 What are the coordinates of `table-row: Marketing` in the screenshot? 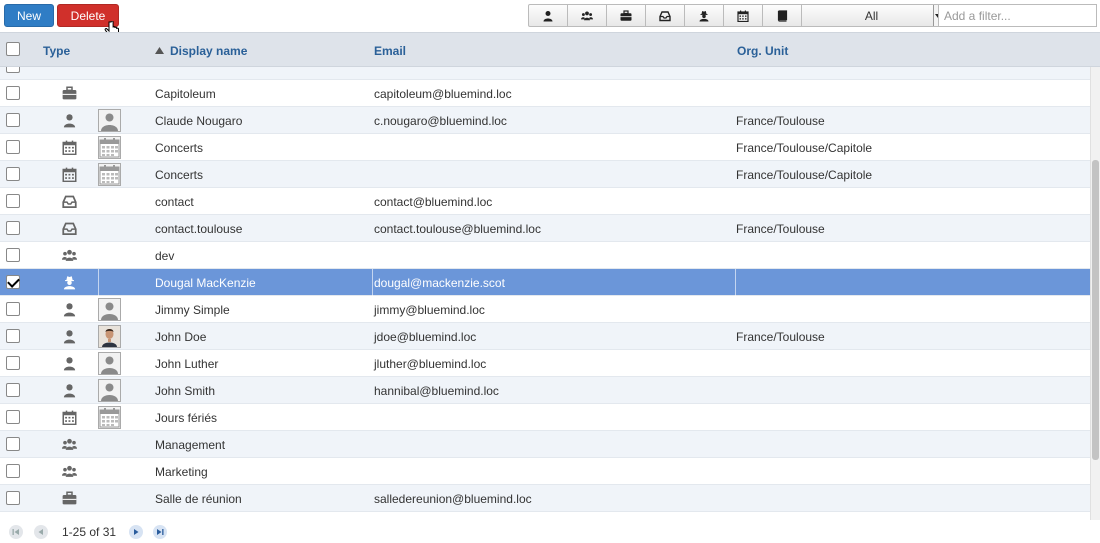 It's located at (545, 471).